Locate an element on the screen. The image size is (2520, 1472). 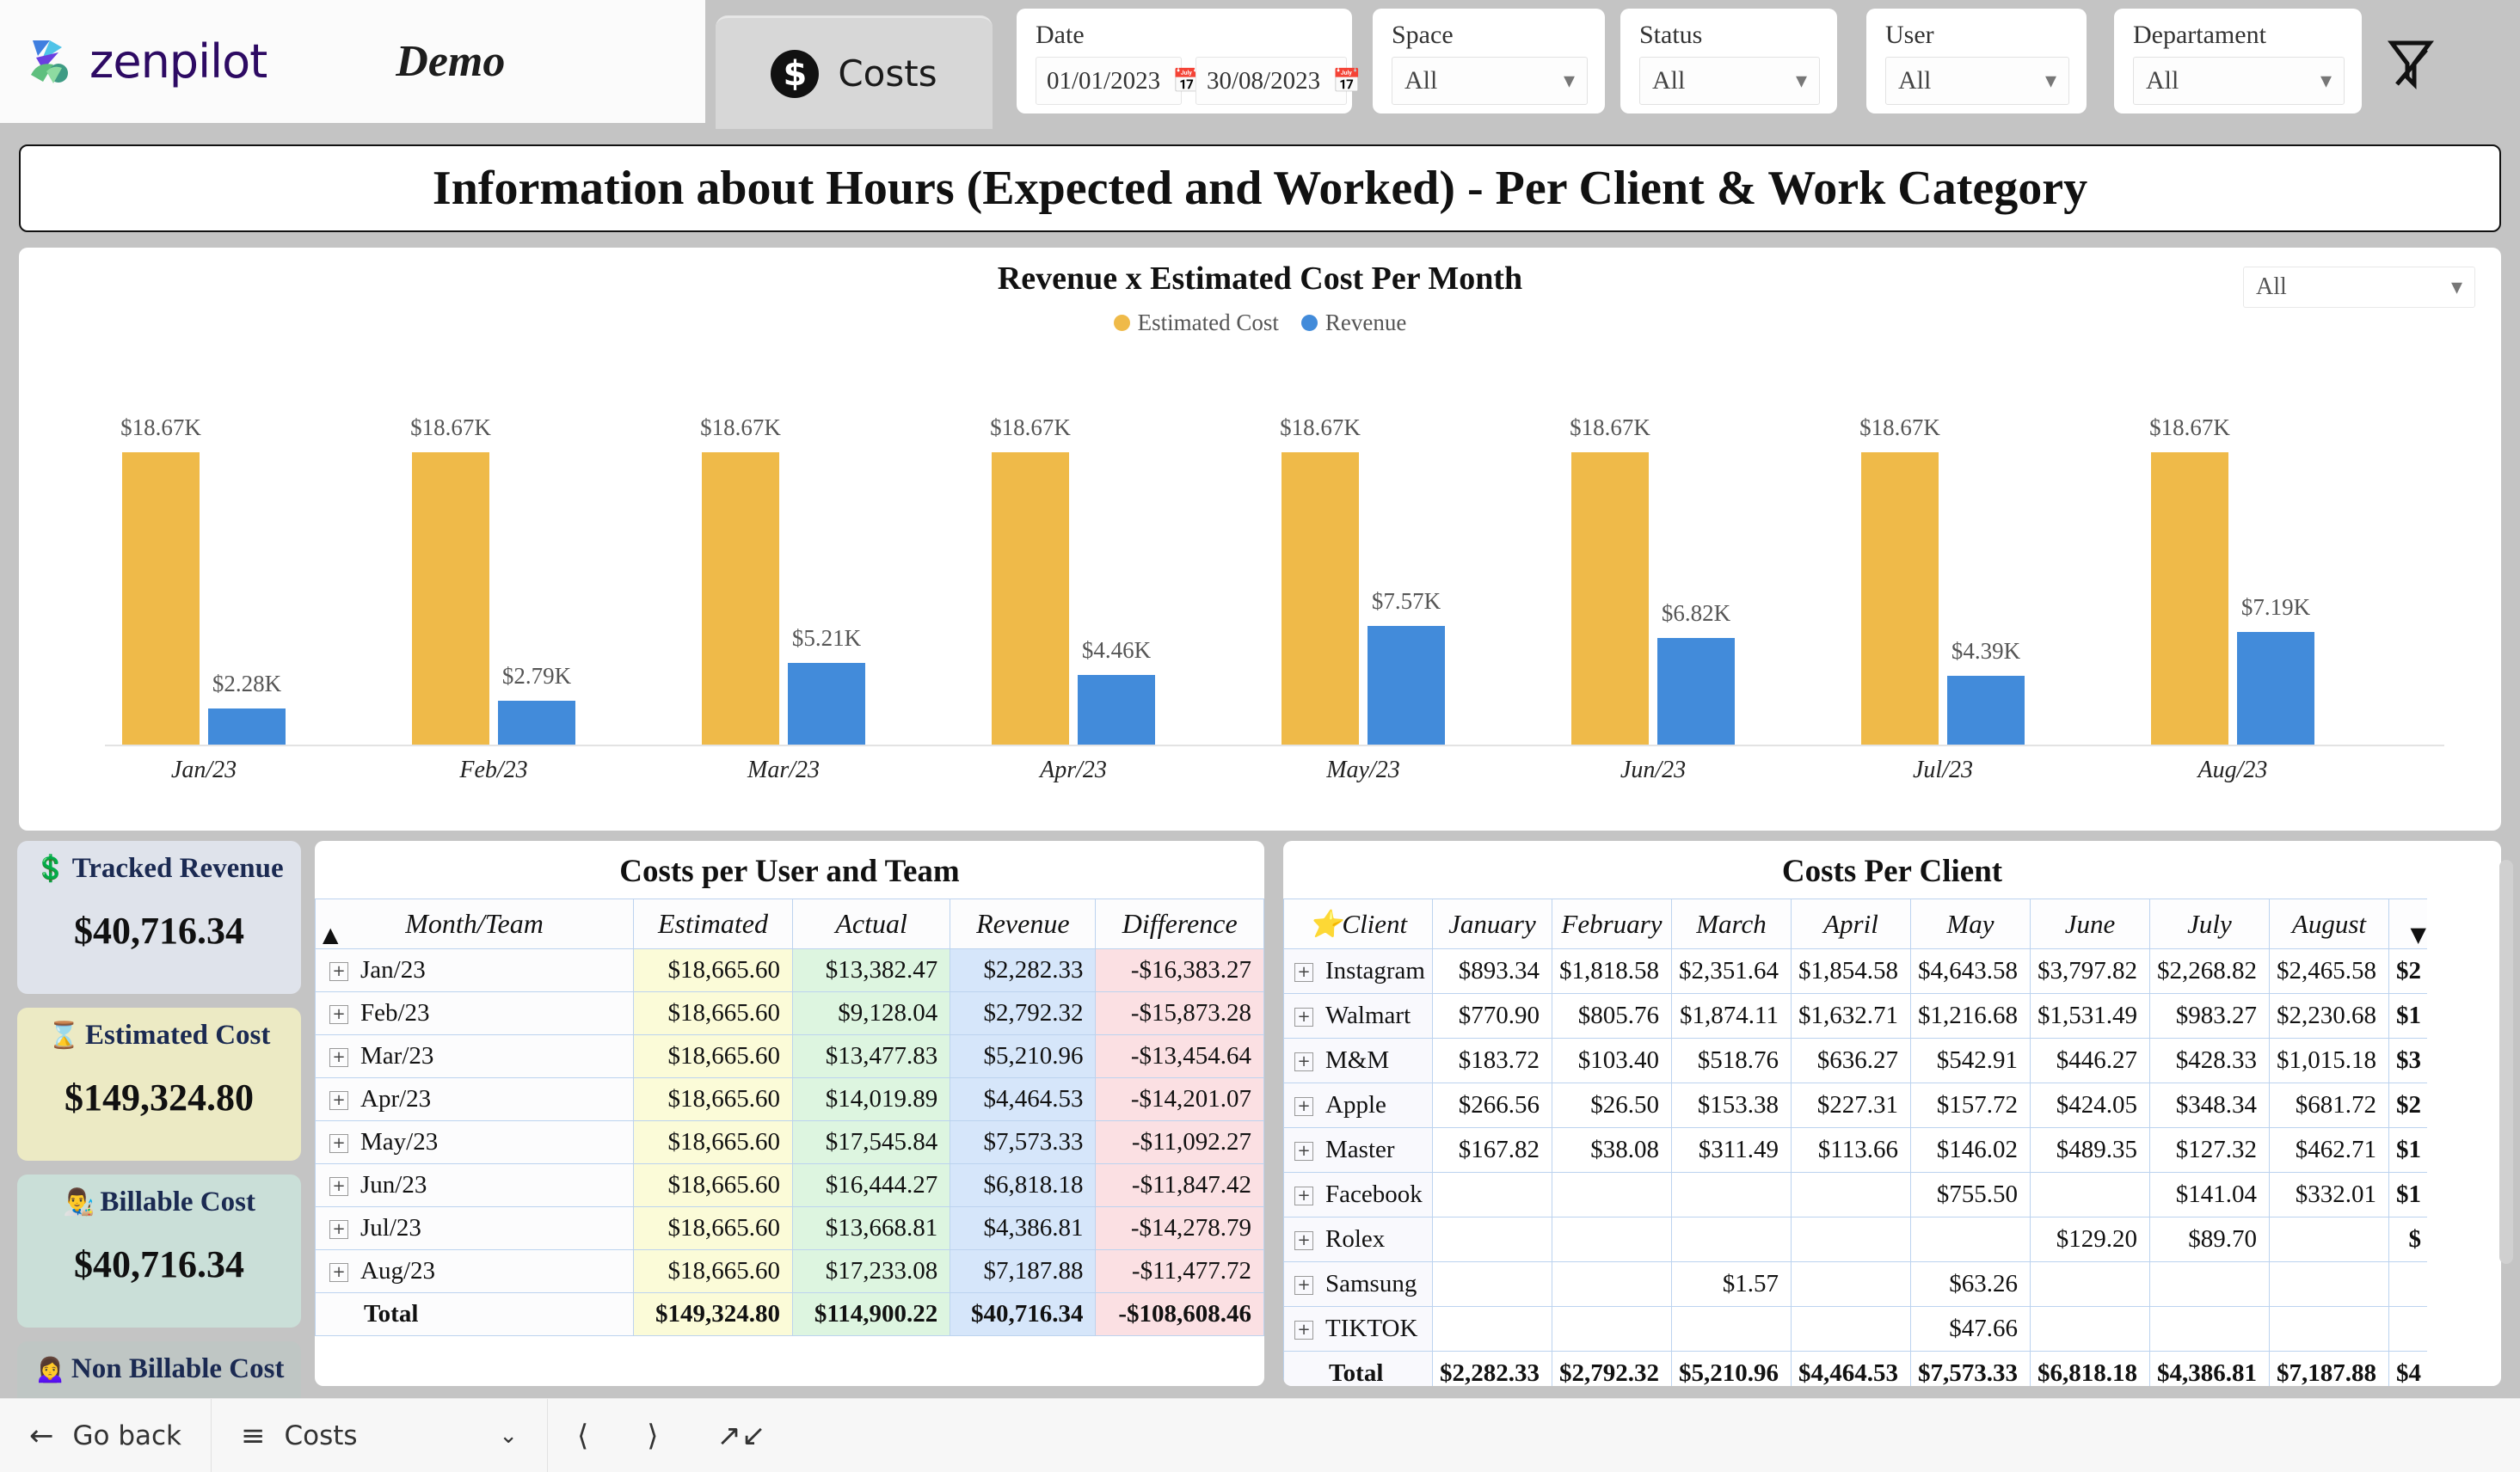
column-header: May is located at coordinates (1970, 924).